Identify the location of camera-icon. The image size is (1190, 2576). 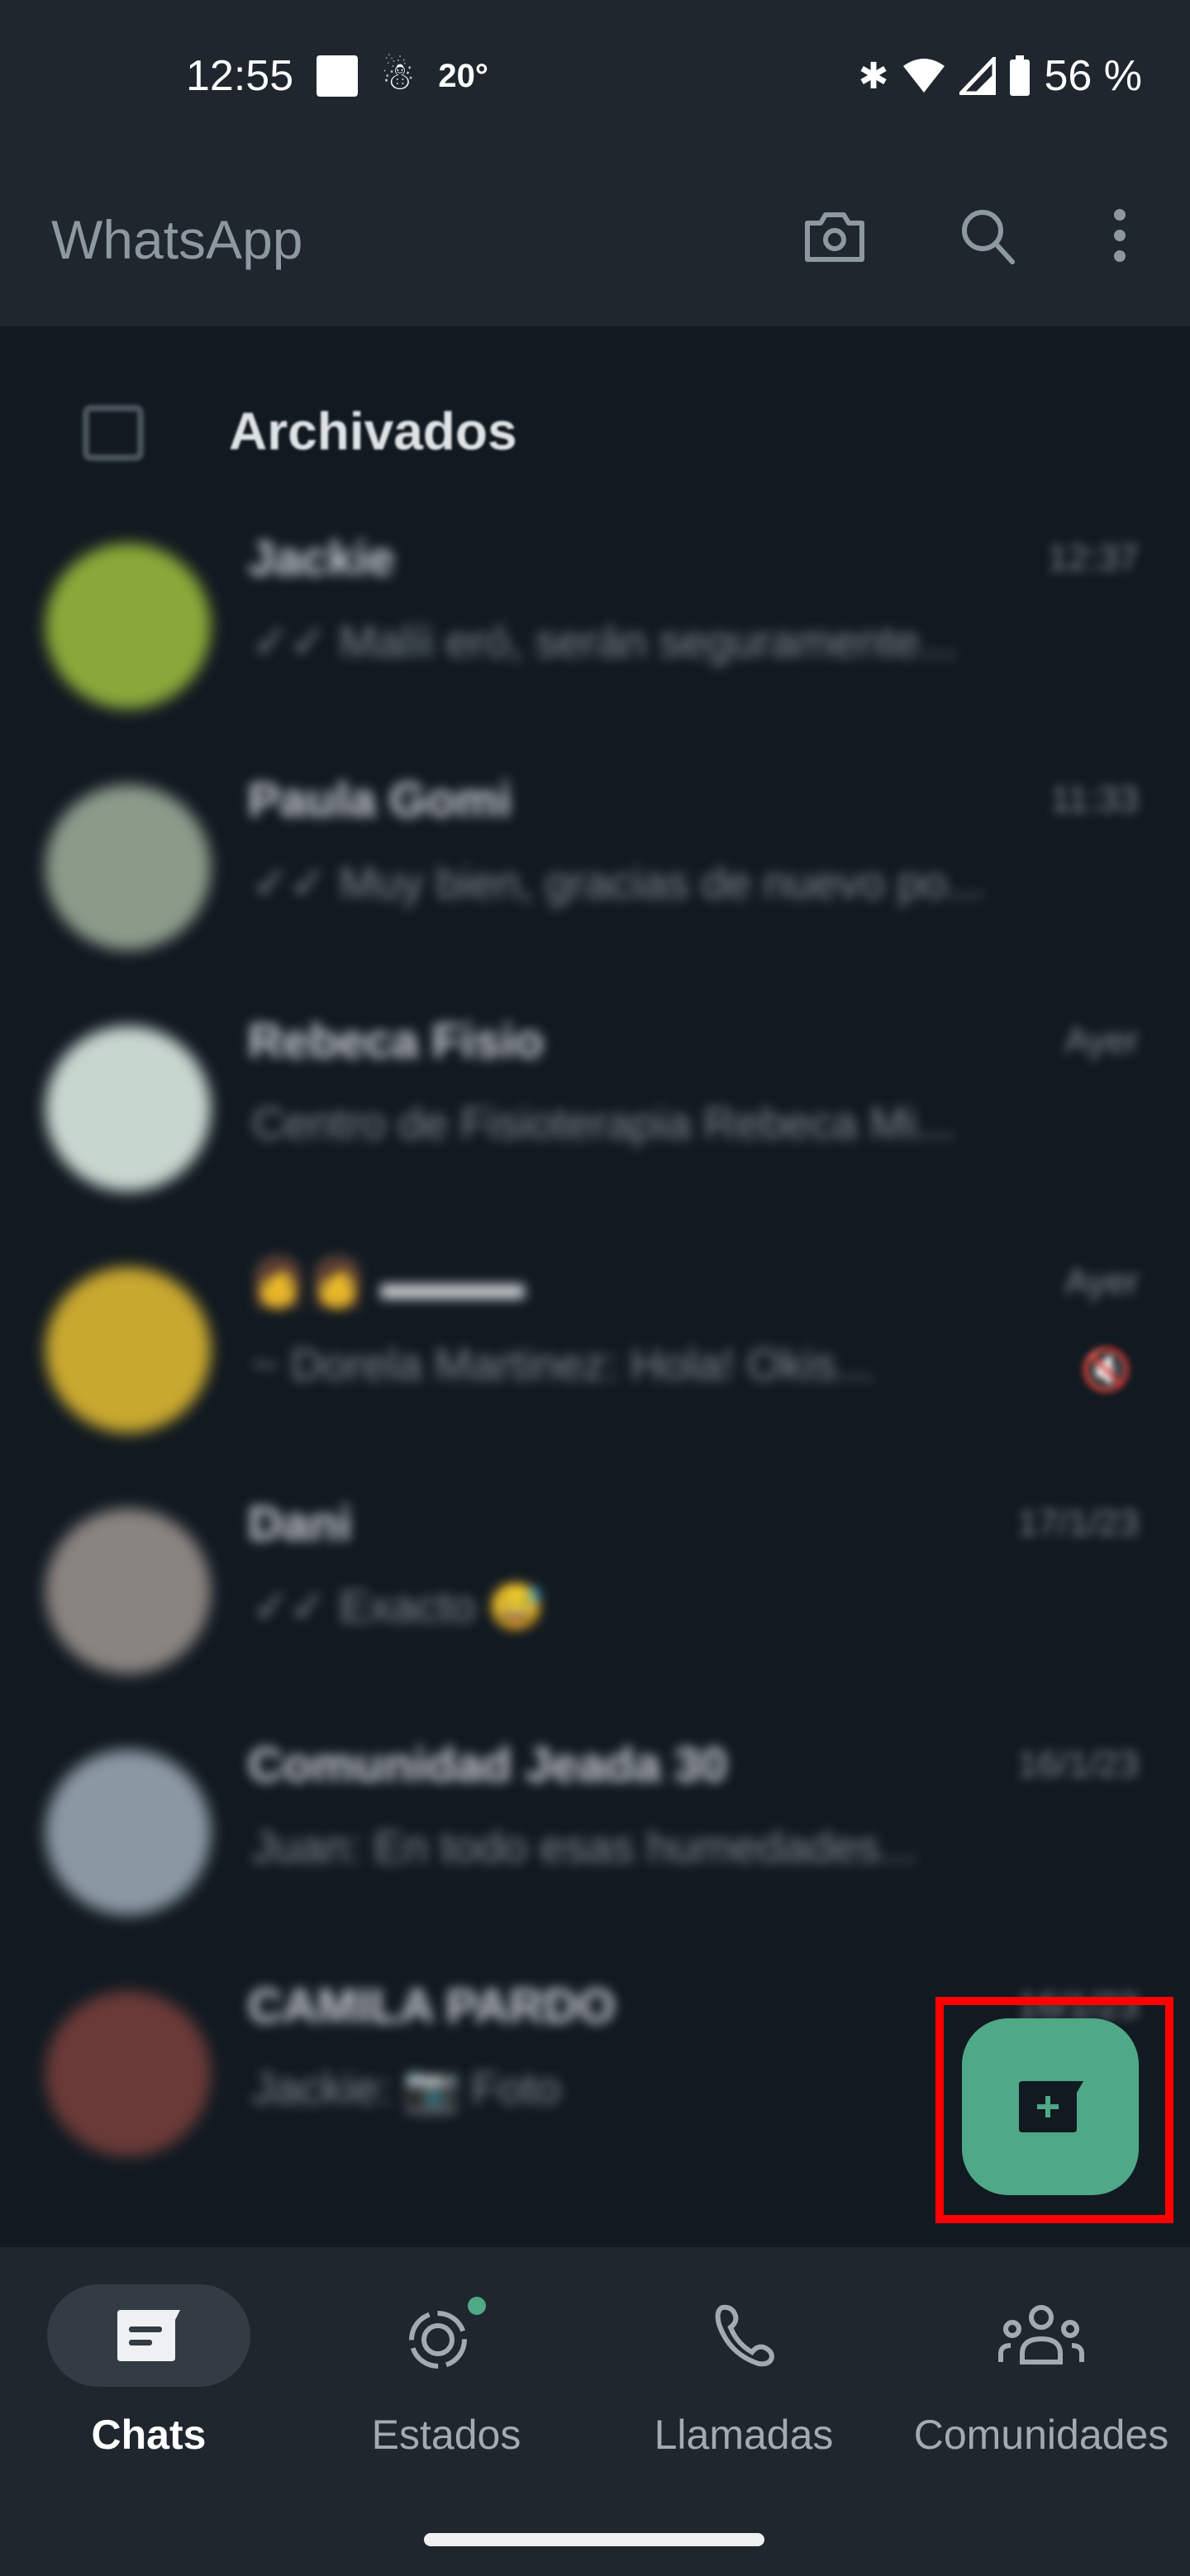
(834, 237).